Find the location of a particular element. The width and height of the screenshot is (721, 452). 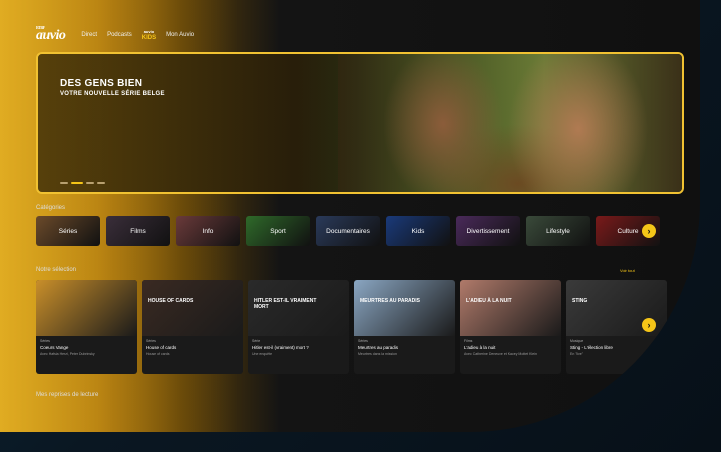

hero-subtitle: VOTRE NOUVELLE SÉRIE BELGE is located at coordinates (112, 94).